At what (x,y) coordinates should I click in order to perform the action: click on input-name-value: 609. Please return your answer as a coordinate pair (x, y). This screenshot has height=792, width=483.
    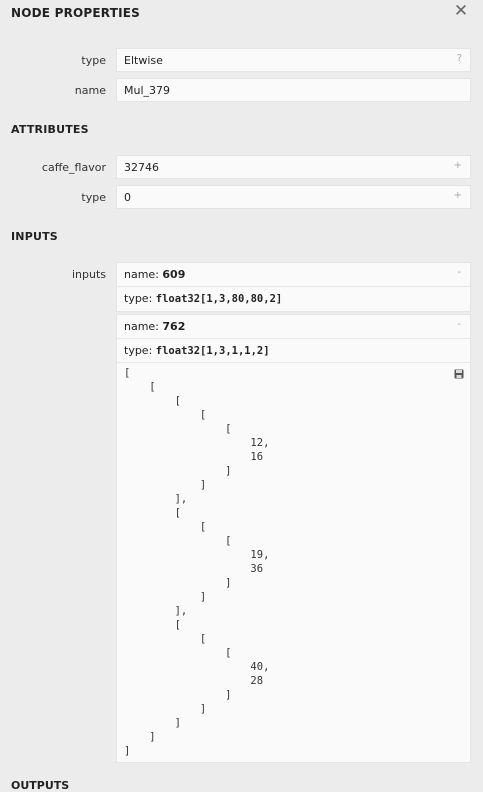
    Looking at the image, I should click on (174, 274).